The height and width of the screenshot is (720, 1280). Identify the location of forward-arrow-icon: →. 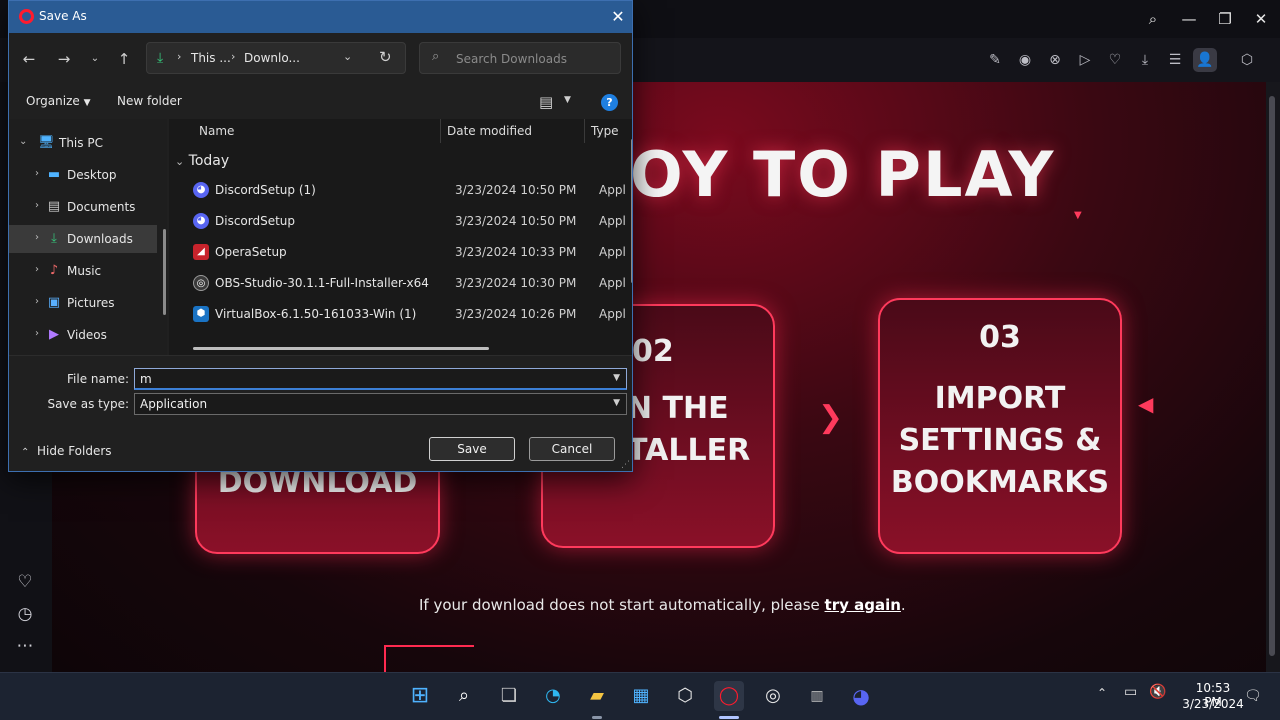
(64, 59).